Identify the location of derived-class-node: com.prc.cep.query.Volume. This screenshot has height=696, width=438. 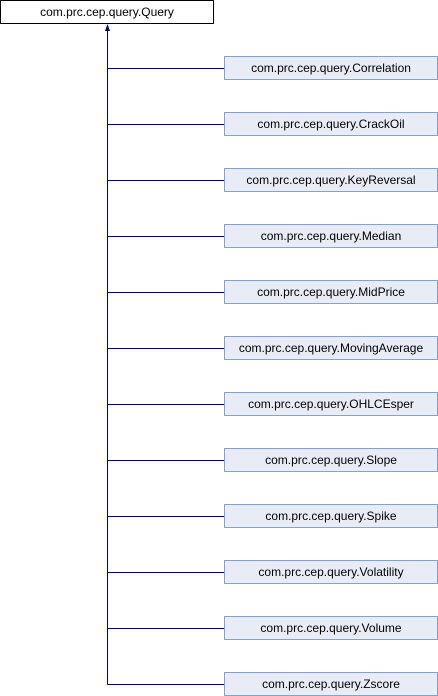
(331, 628).